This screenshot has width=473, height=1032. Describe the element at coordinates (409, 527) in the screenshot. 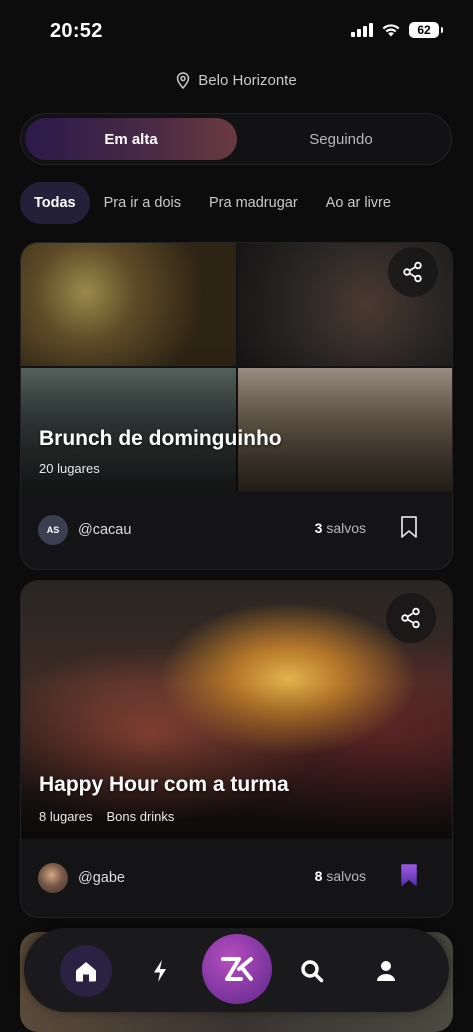

I see `bookmark-icon` at that location.